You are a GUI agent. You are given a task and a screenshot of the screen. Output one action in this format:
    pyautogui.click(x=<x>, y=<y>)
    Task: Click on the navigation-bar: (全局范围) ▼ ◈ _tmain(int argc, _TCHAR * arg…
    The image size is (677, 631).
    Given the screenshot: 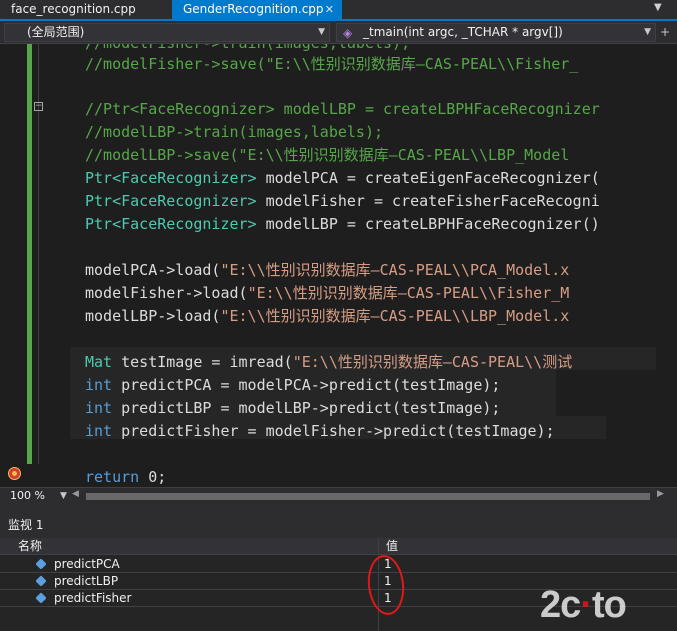 What is the action you would take?
    pyautogui.click(x=338, y=32)
    